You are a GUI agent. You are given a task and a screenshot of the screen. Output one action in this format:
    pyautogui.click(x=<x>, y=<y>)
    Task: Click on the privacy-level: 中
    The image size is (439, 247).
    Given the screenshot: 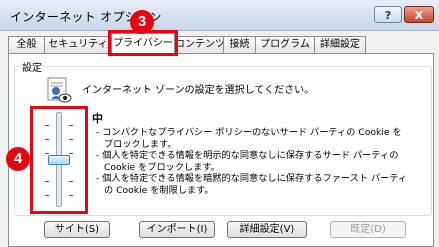 What is the action you would take?
    pyautogui.click(x=97, y=118)
    